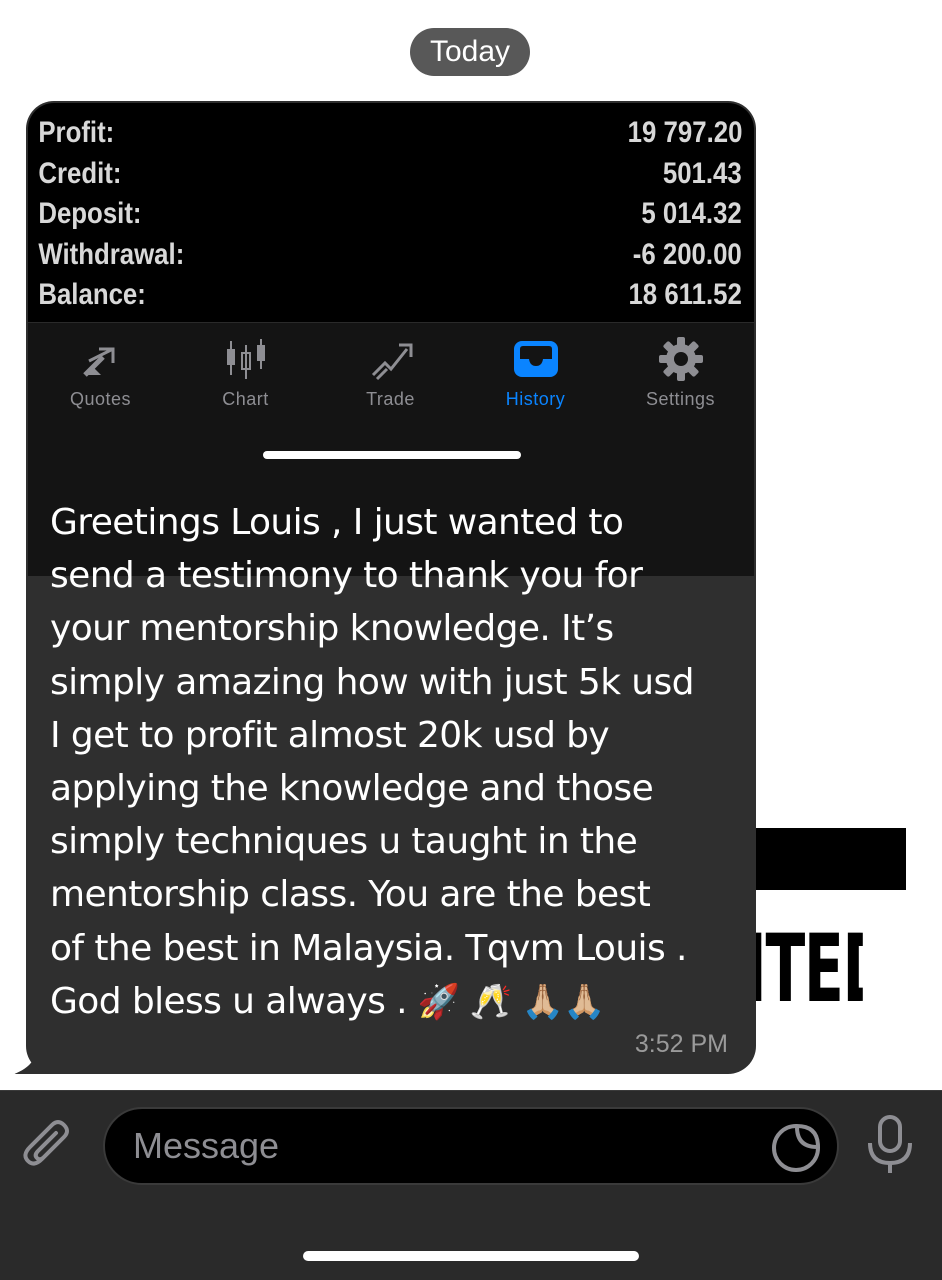  I want to click on summary-value-credit: 501.43, so click(702, 173).